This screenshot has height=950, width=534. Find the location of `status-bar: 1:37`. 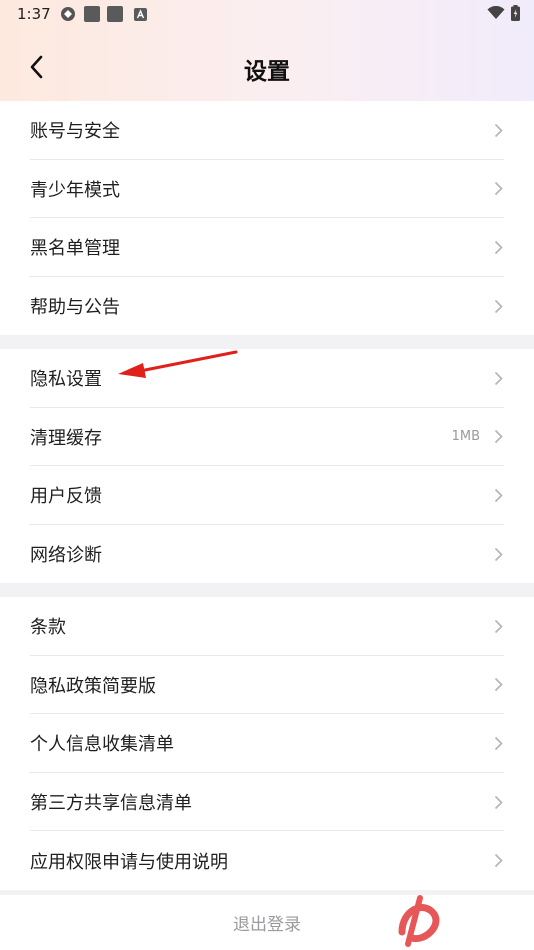

status-bar: 1:37 is located at coordinates (267, 14).